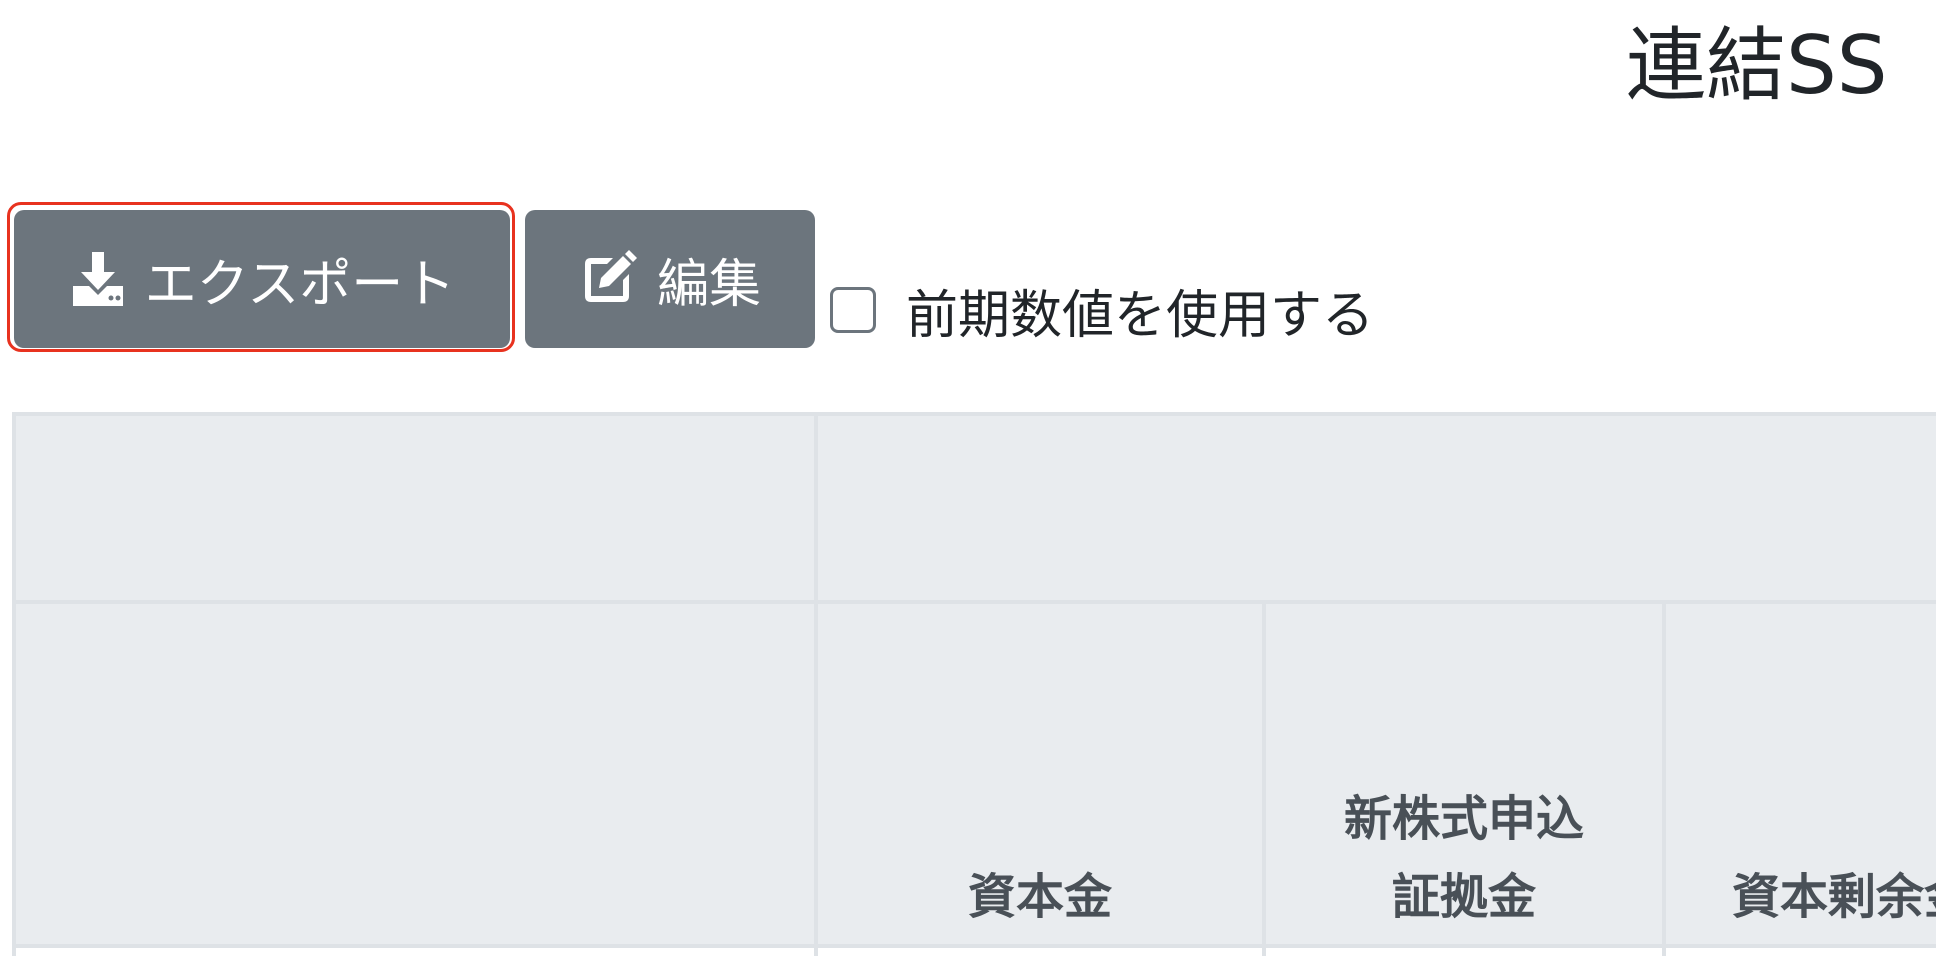  Describe the element at coordinates (1834, 897) in the screenshot. I see `header-text: 資本剰余金` at that location.